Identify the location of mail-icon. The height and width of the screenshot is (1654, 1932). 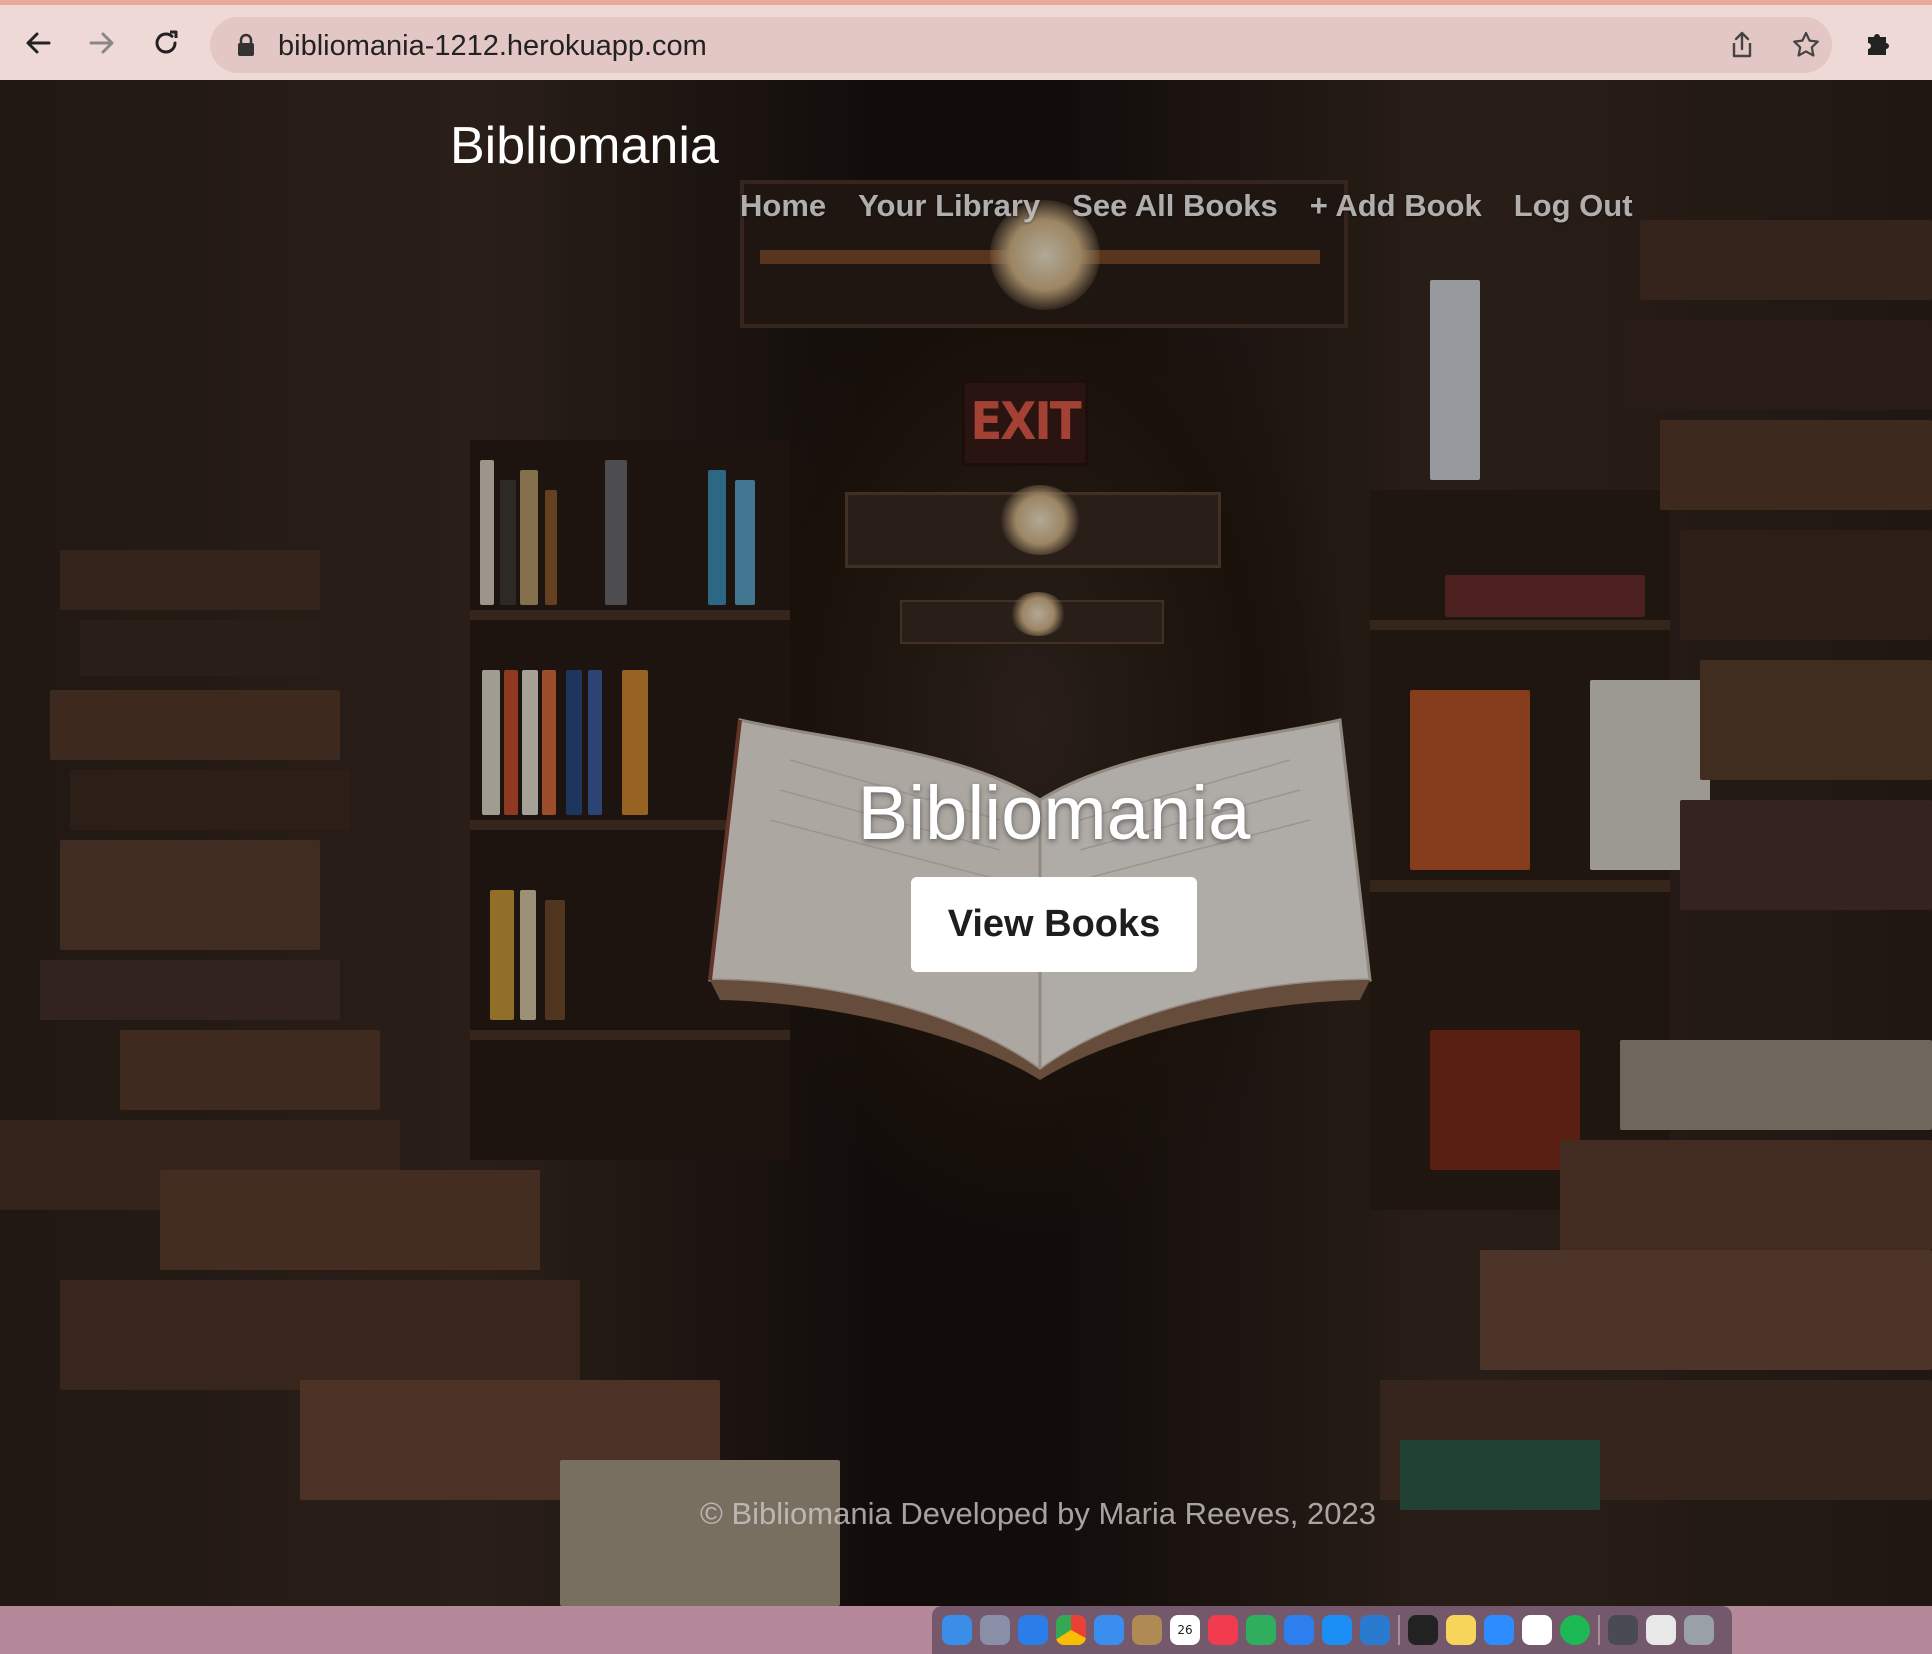
(1109, 1630).